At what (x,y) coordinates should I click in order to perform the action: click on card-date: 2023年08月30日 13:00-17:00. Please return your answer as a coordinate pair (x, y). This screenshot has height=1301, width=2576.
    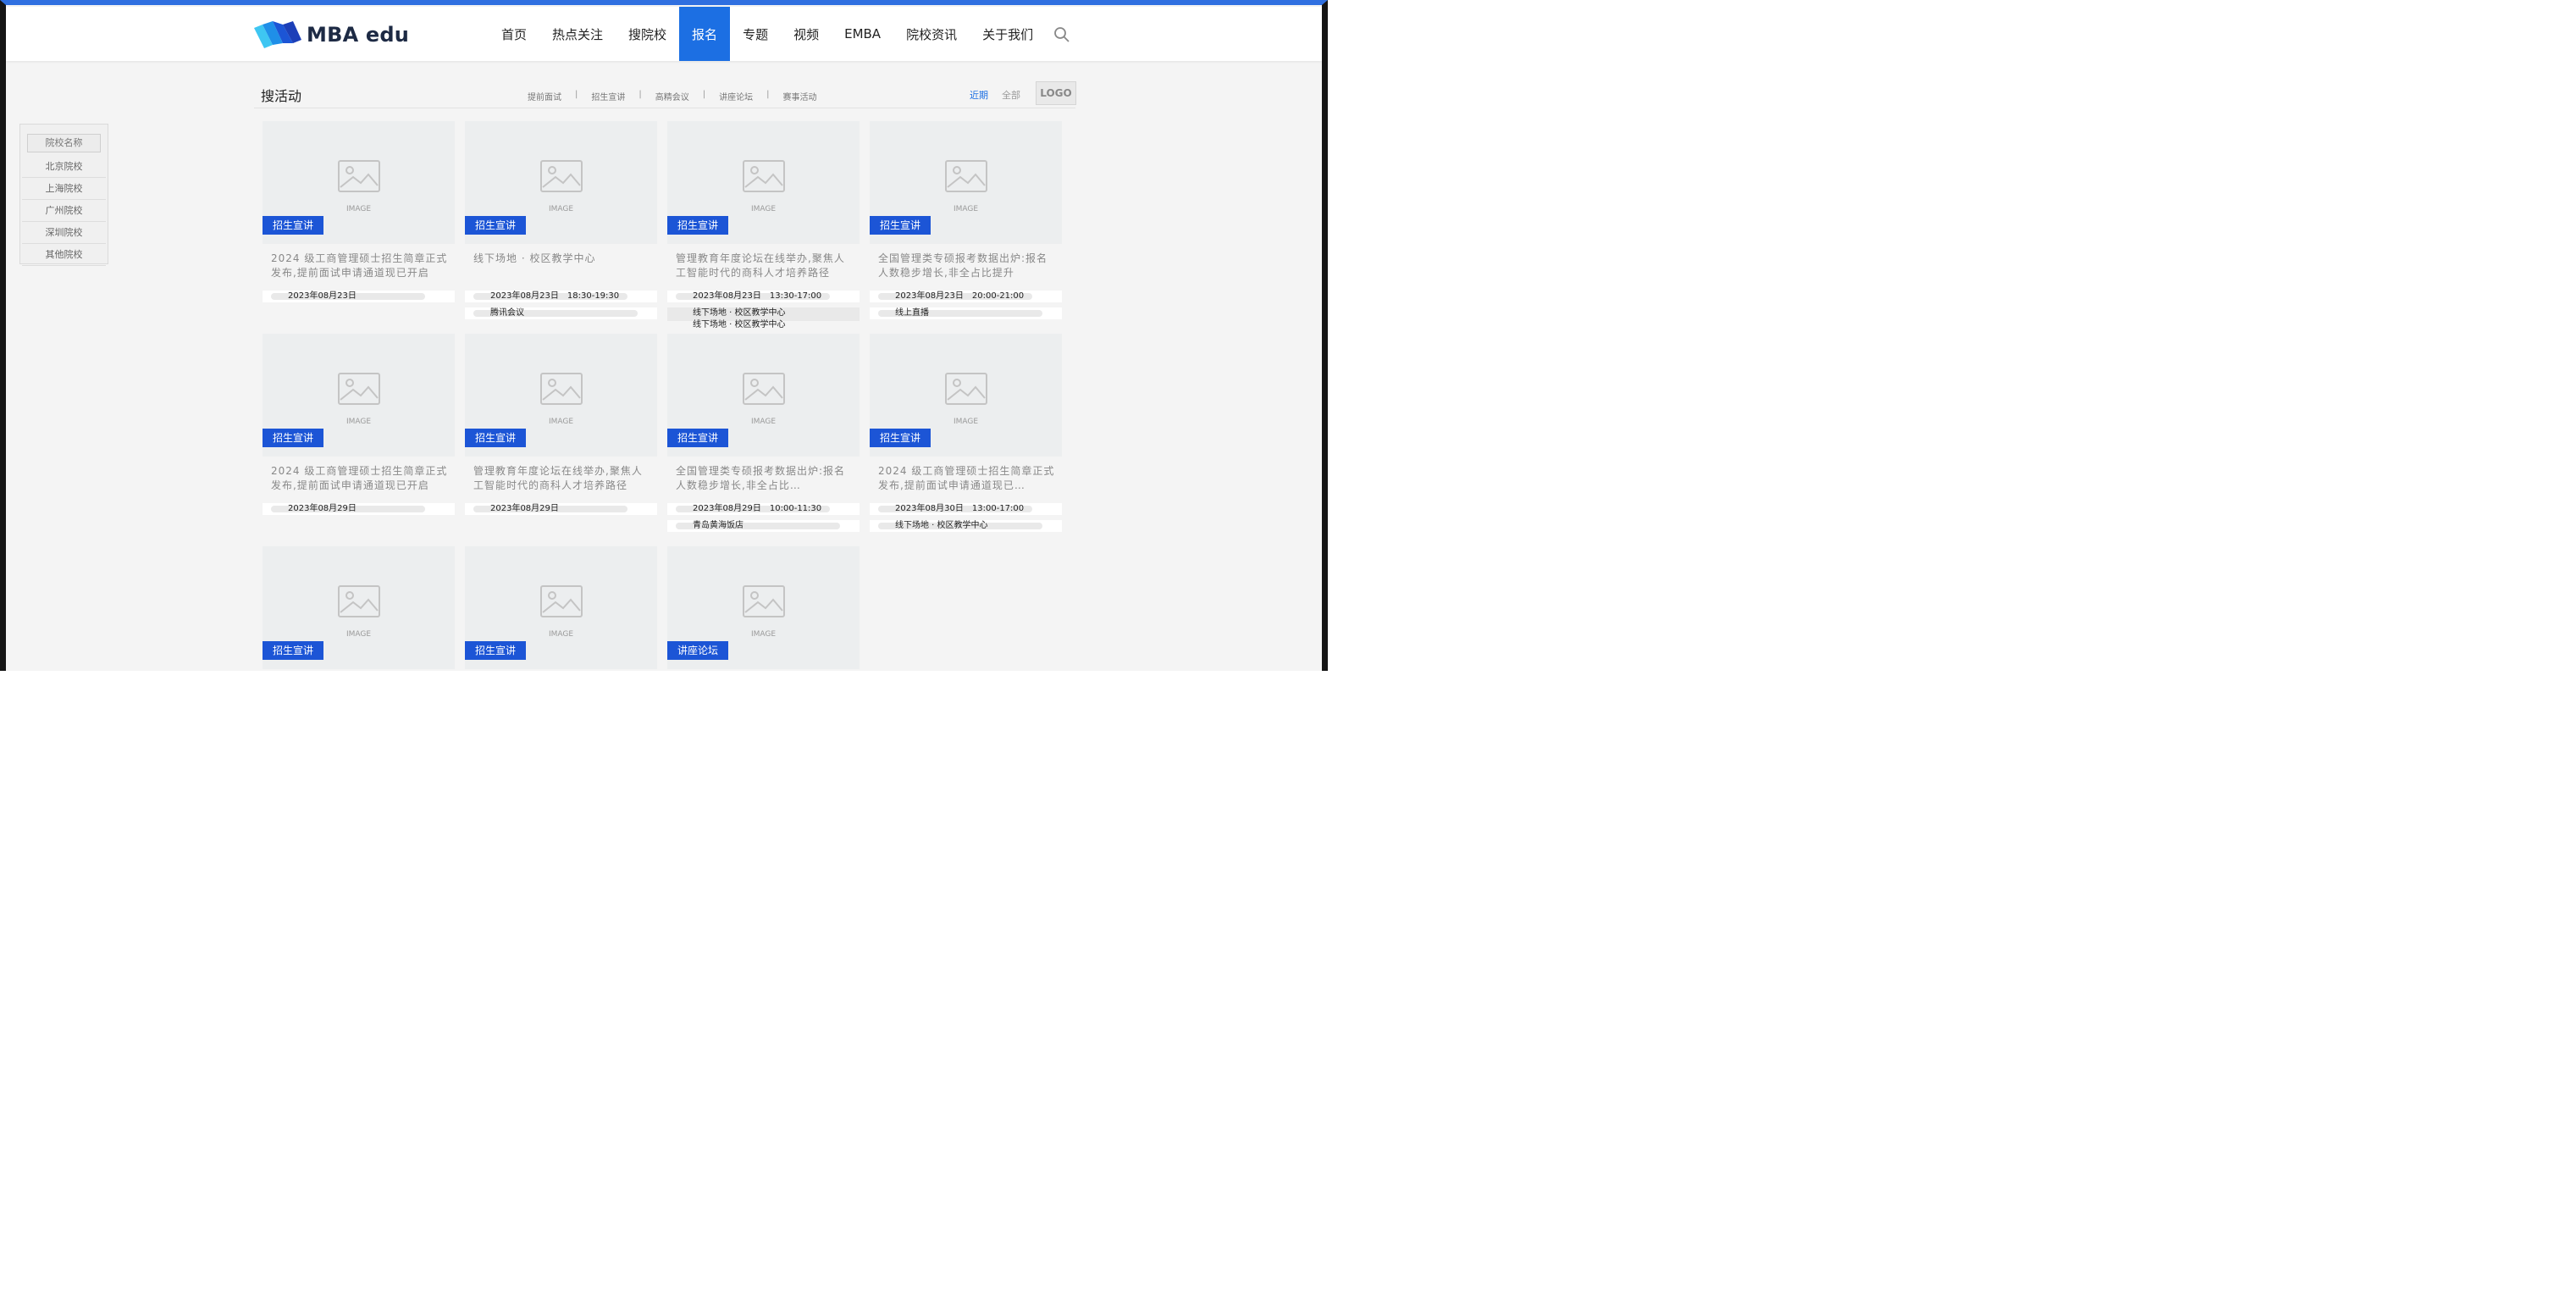
    Looking at the image, I should click on (960, 508).